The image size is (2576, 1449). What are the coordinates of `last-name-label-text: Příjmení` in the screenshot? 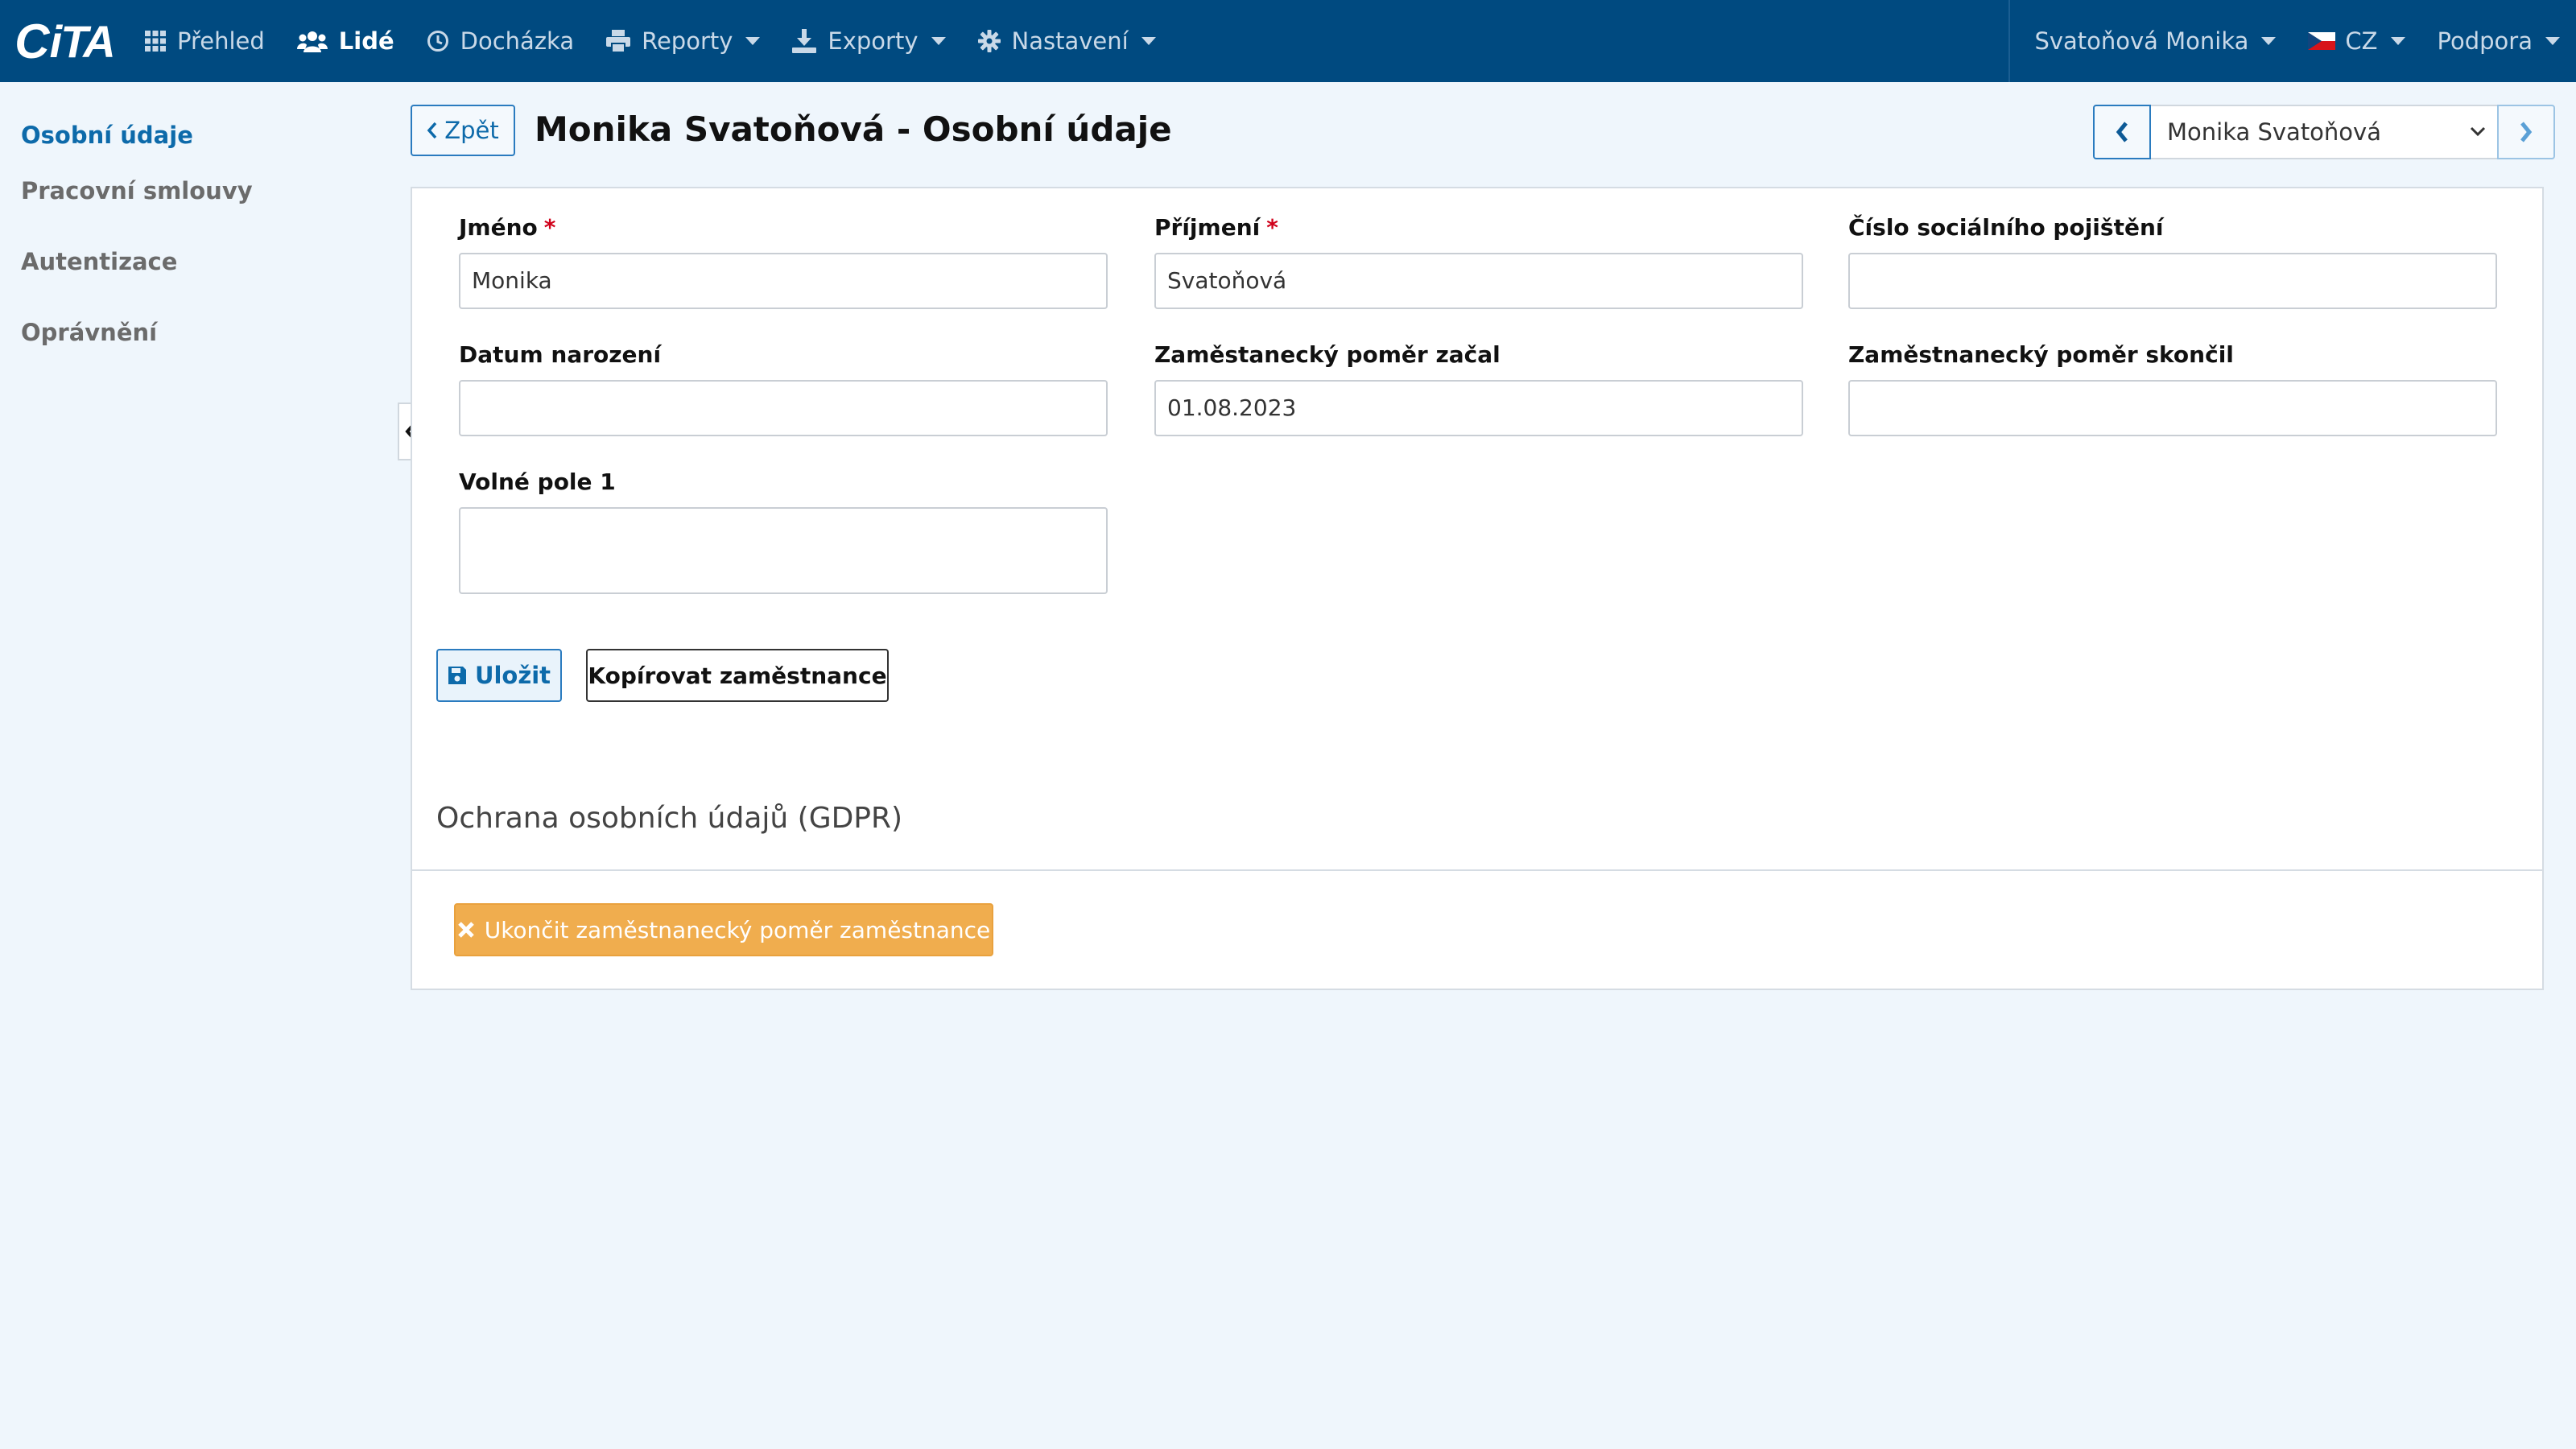 It's located at (1207, 227).